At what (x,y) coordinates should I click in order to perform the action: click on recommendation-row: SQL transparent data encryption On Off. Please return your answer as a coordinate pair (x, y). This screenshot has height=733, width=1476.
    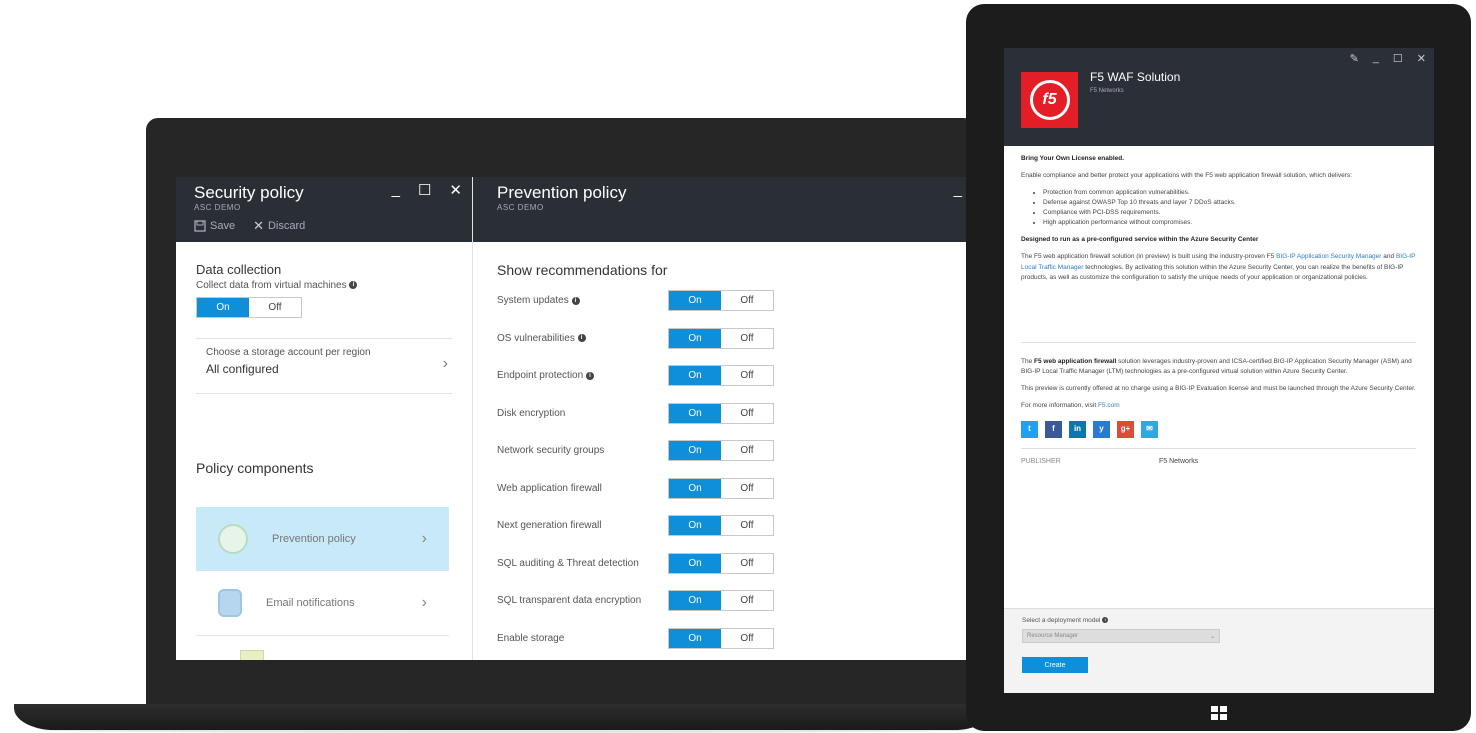
    Looking at the image, I should click on (719, 601).